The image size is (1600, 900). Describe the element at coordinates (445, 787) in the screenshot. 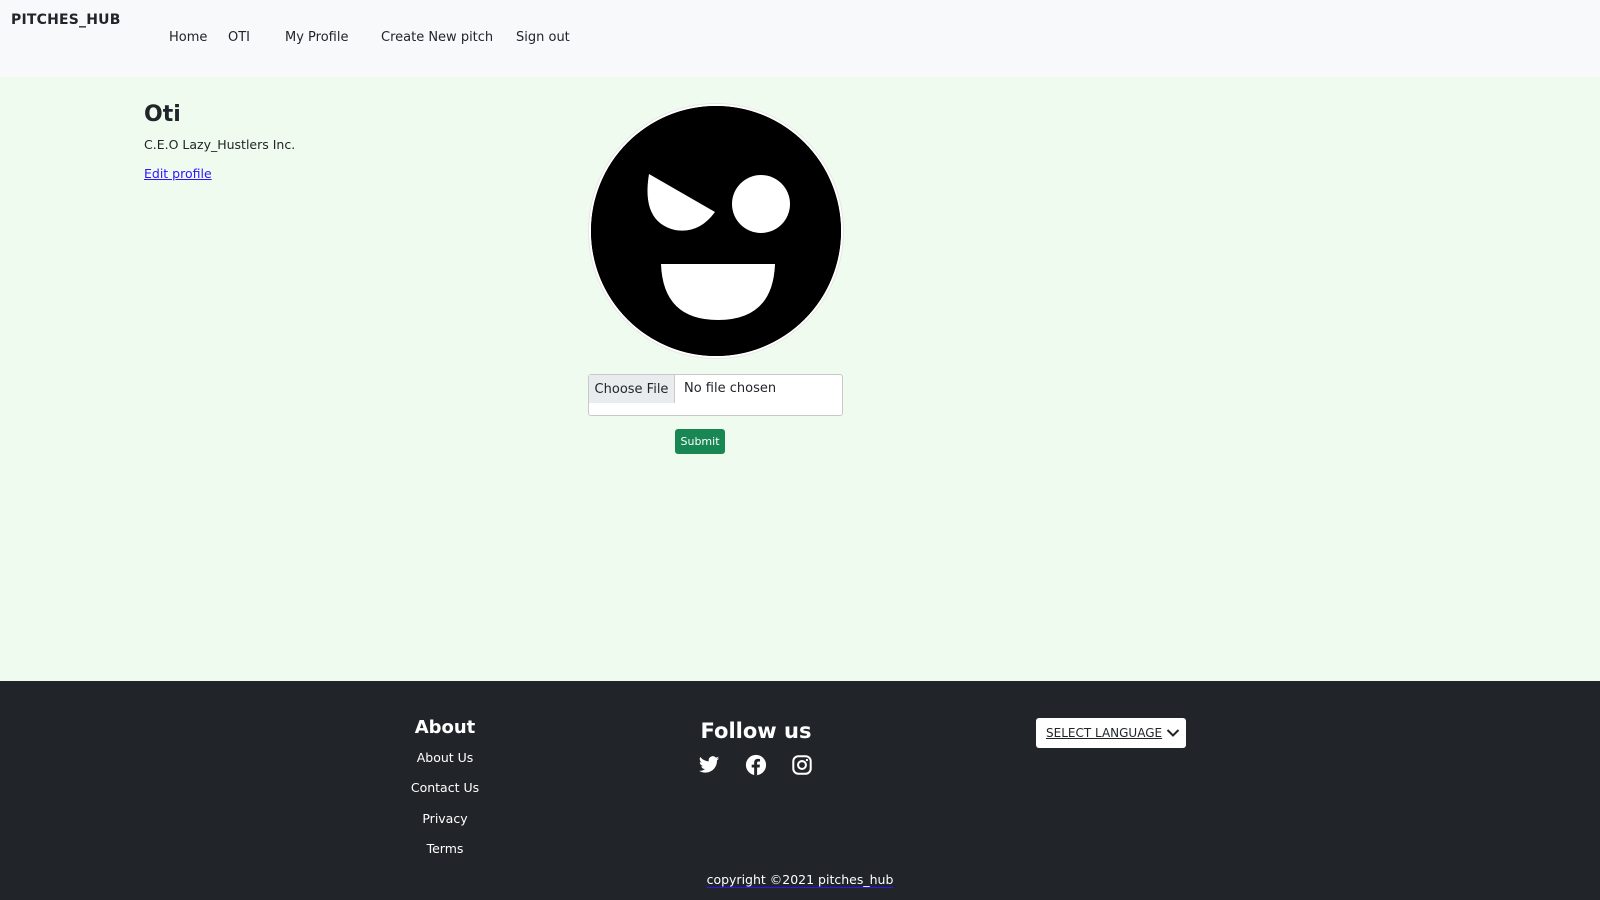

I see `contact-us-link: Contact Us` at that location.